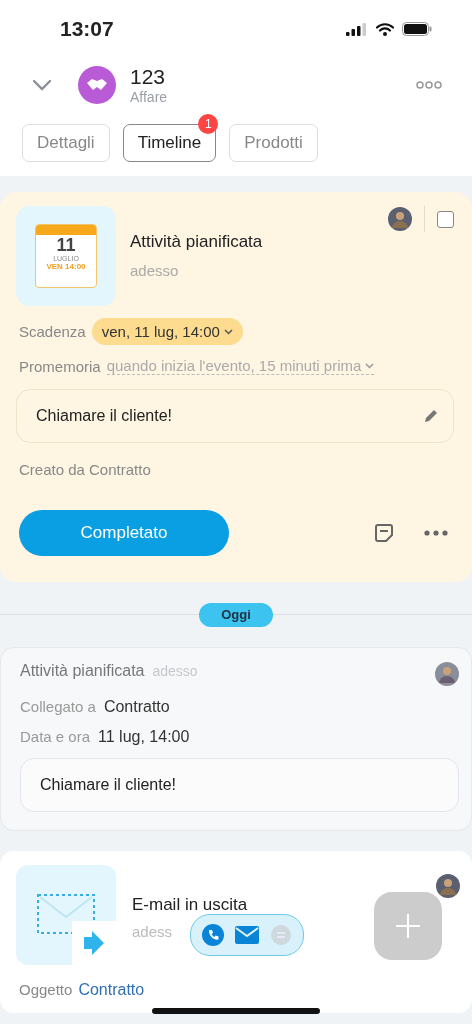 This screenshot has width=472, height=1024. I want to click on field-label: Promemoria, so click(60, 366).